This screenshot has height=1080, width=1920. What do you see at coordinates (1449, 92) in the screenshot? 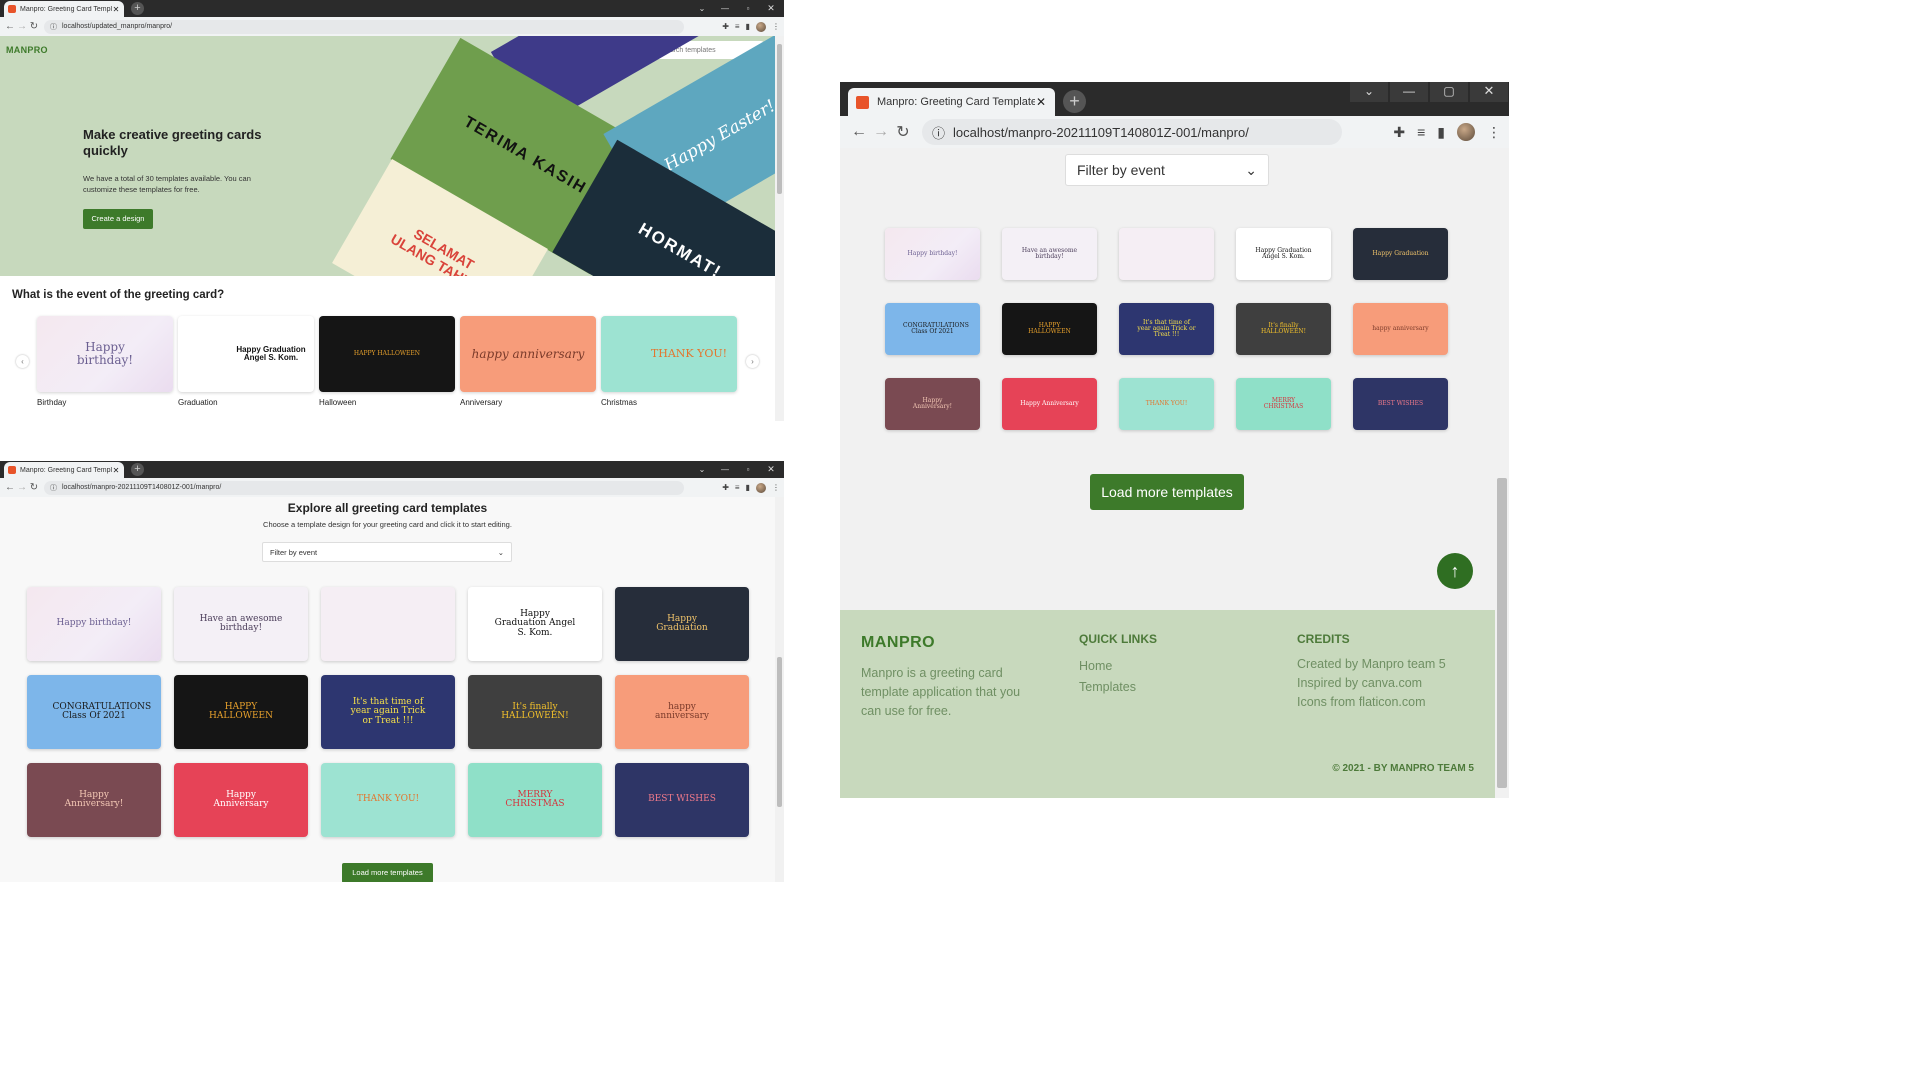
I see `maximize-icon: ▢` at bounding box center [1449, 92].